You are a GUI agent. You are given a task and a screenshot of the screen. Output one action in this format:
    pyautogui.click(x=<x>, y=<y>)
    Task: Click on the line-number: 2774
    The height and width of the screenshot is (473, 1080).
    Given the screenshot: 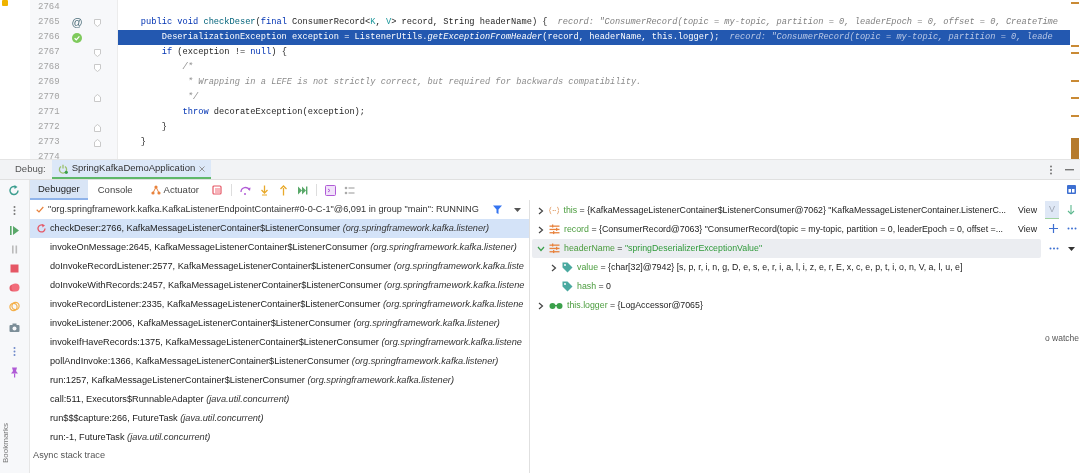 What is the action you would take?
    pyautogui.click(x=48, y=154)
    